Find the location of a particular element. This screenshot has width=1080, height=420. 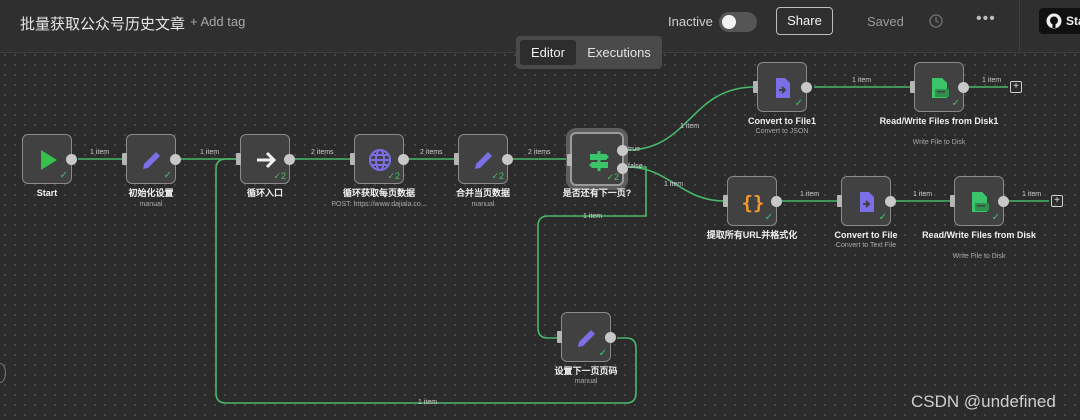

arrow-right-icon is located at coordinates (267, 160).